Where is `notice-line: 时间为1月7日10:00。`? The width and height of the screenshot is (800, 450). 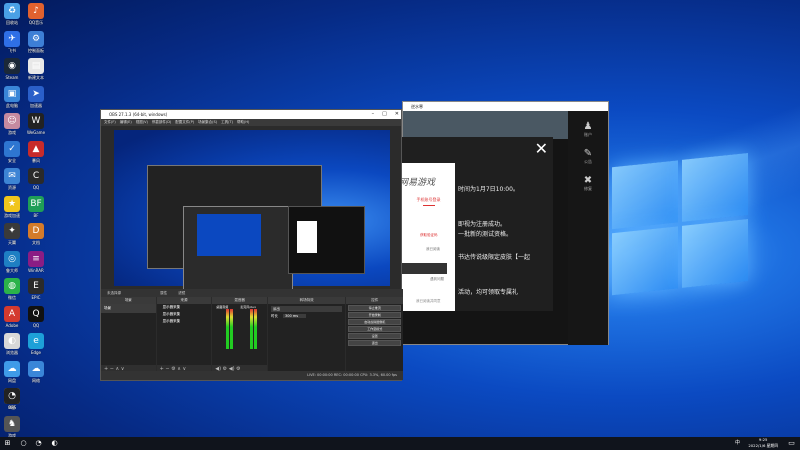
notice-line: 时间为1月7日10:00。 is located at coordinates (488, 189).